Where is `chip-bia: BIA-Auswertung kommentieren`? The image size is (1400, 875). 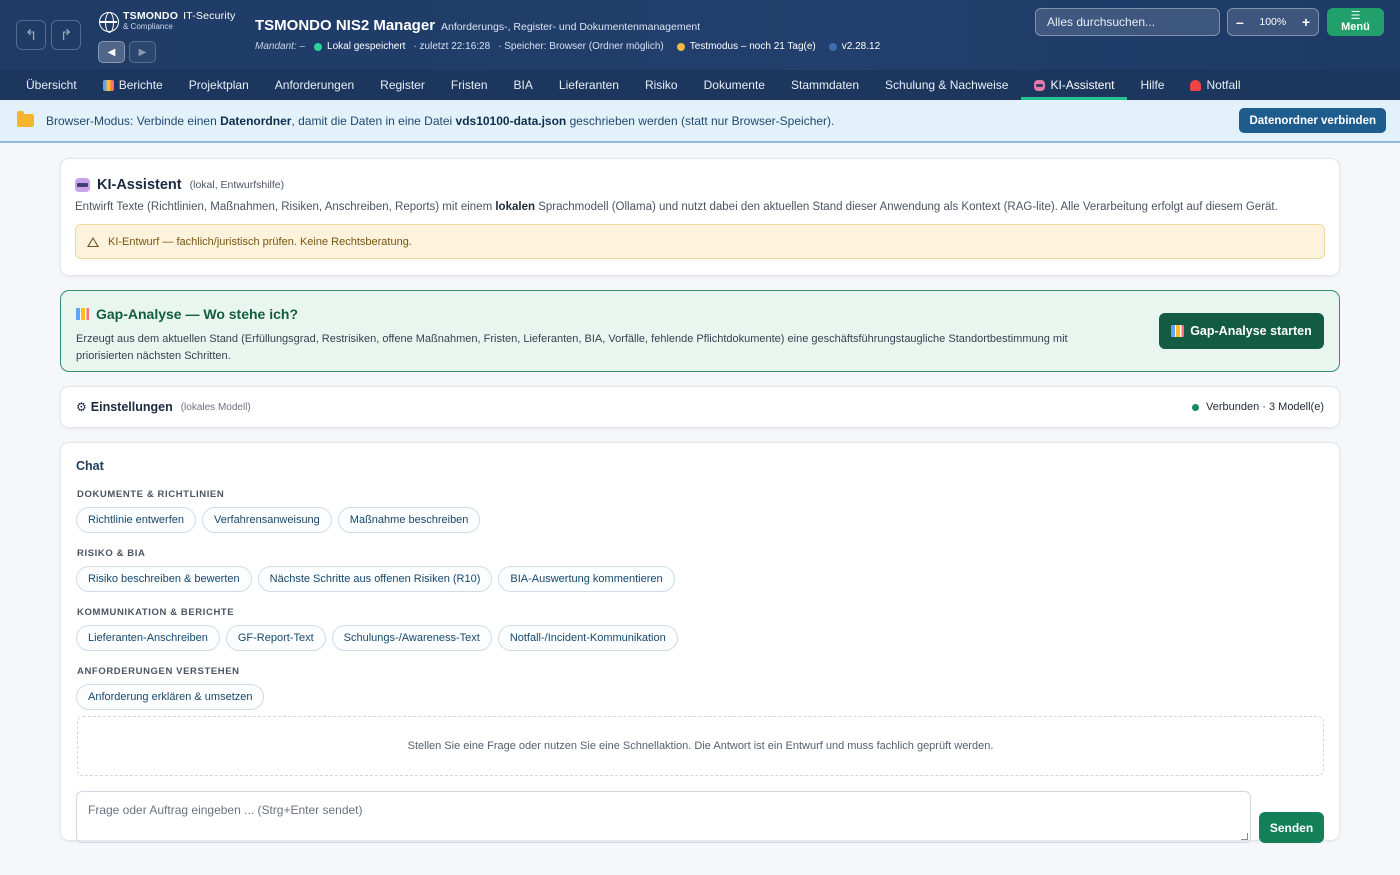 chip-bia: BIA-Auswertung kommentieren is located at coordinates (586, 579).